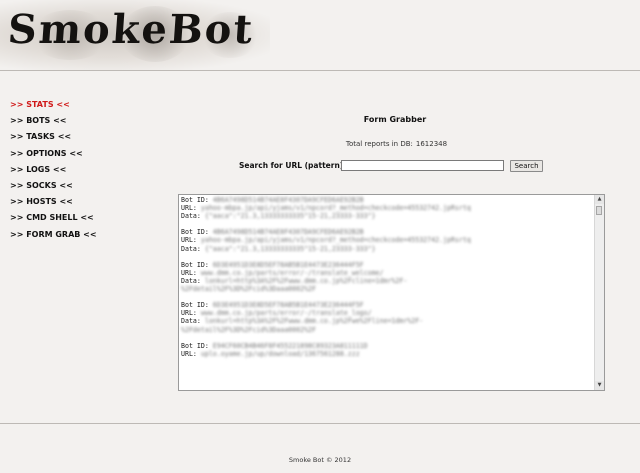  What do you see at coordinates (131, 29) in the screenshot?
I see `logo-text: SmokeBot` at bounding box center [131, 29].